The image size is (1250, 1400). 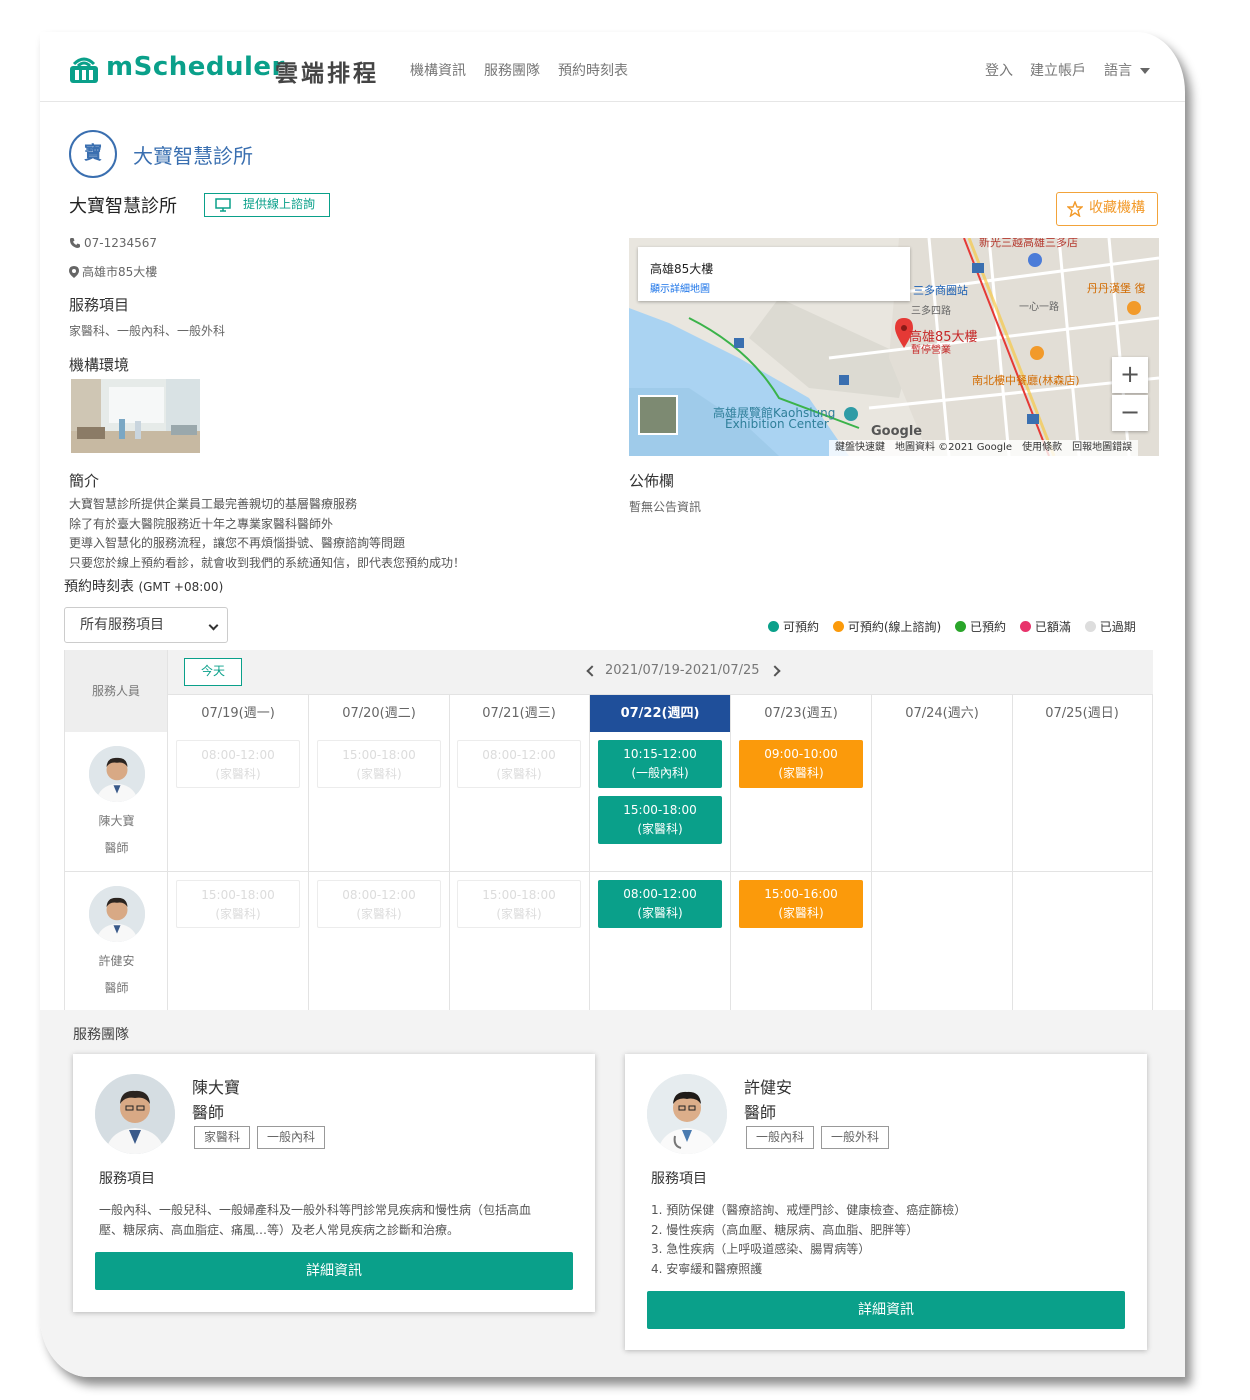 I want to click on staff-name: 陳大寶, so click(x=116, y=821).